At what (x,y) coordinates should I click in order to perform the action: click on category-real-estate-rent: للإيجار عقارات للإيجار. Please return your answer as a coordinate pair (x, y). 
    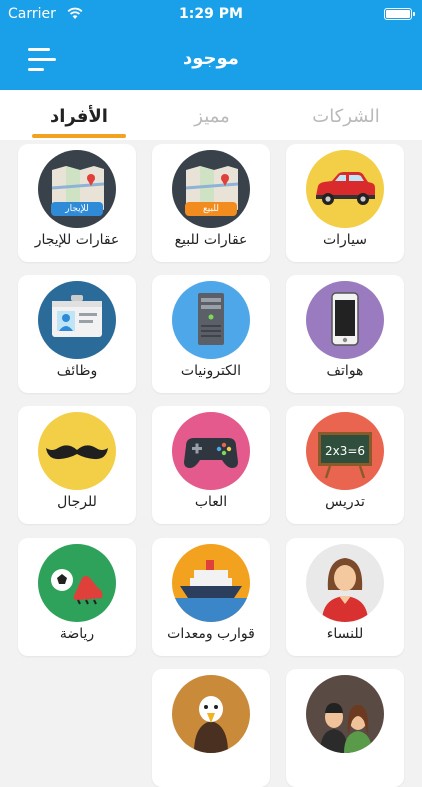
    Looking at the image, I should click on (77, 203).